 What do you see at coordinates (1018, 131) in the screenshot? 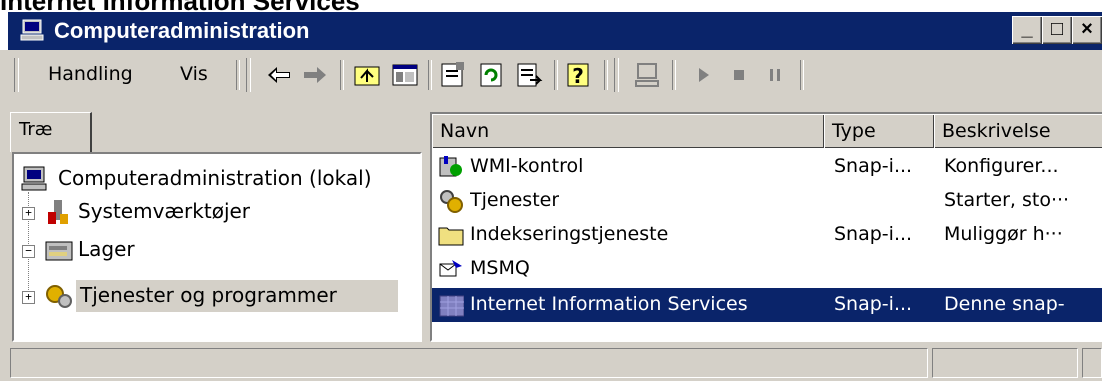
I see `column-header-beskrivelse: Beskrivelse` at bounding box center [1018, 131].